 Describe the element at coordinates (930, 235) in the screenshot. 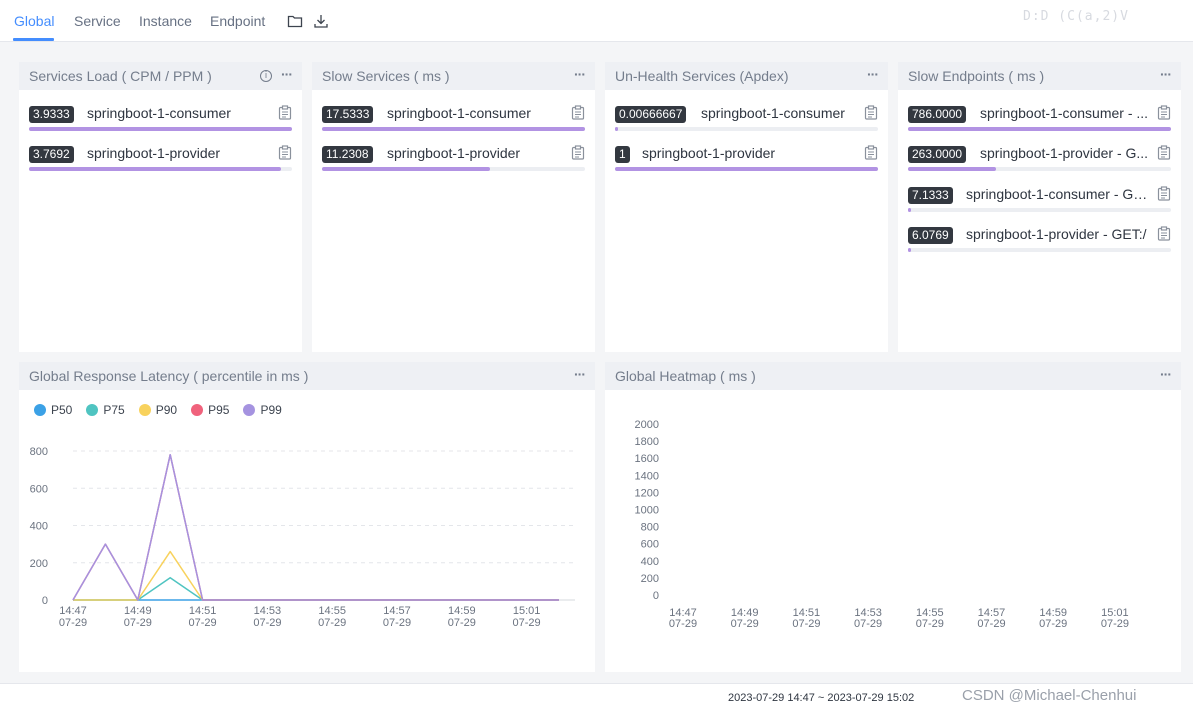

I see `value-badge: 6.0769` at that location.